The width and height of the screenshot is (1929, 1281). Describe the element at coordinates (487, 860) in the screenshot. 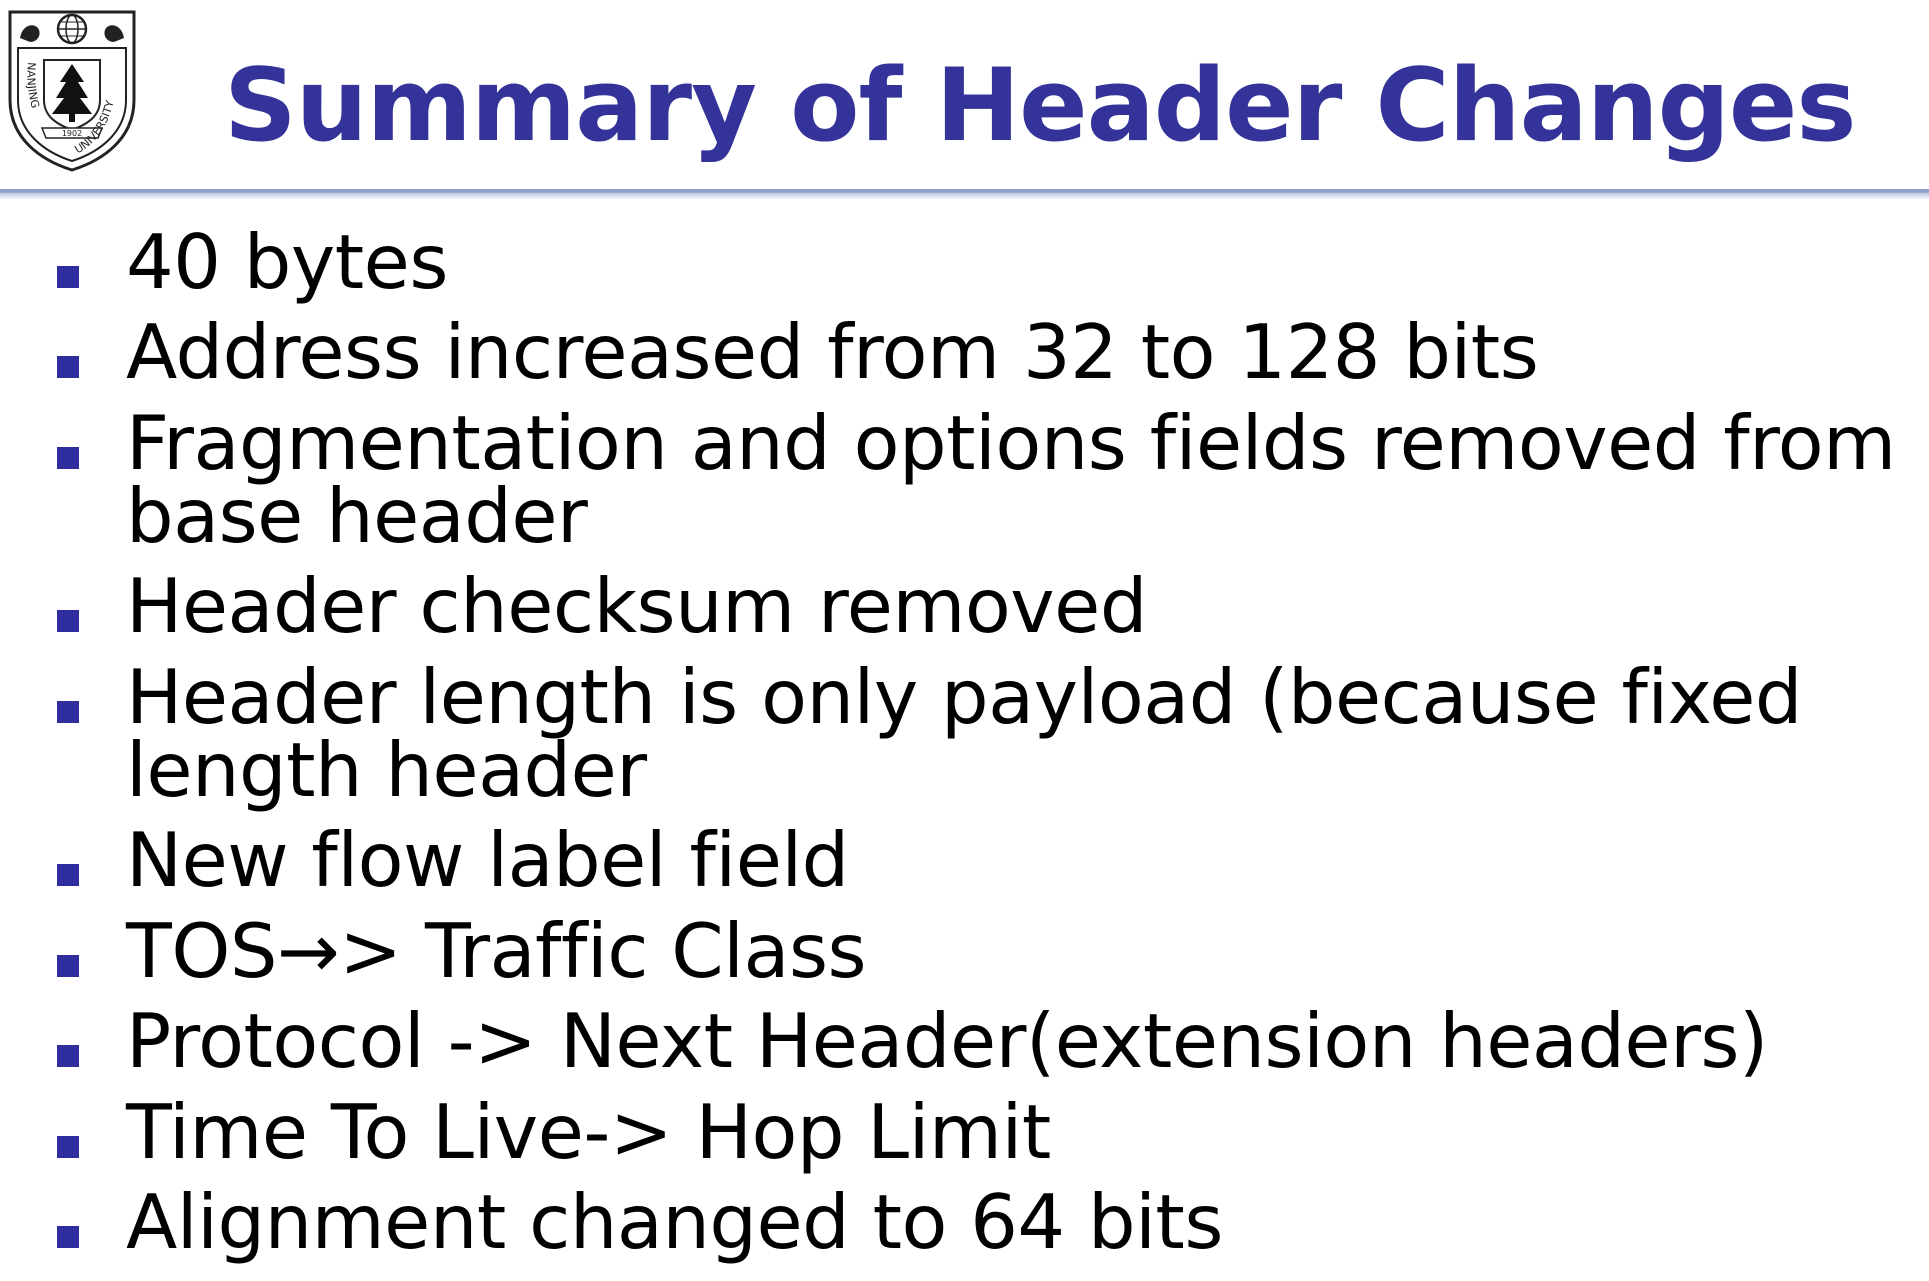

I see `bullet-text: New flow label field` at that location.